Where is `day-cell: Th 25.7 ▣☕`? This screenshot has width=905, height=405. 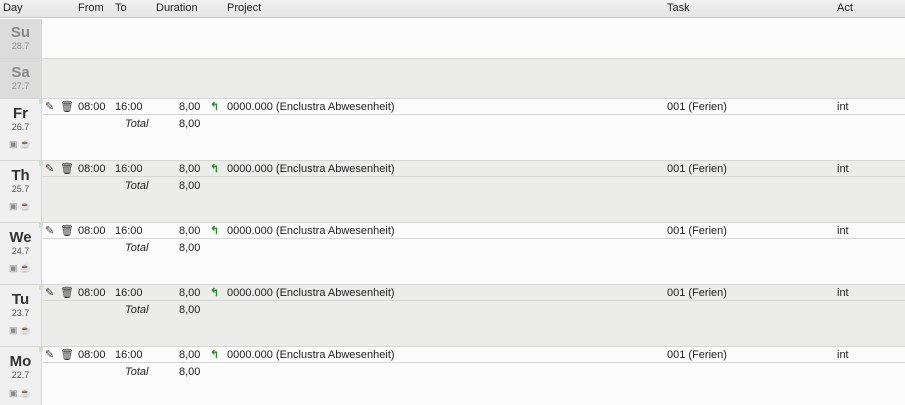
day-cell: Th 25.7 ▣☕ is located at coordinates (22, 191).